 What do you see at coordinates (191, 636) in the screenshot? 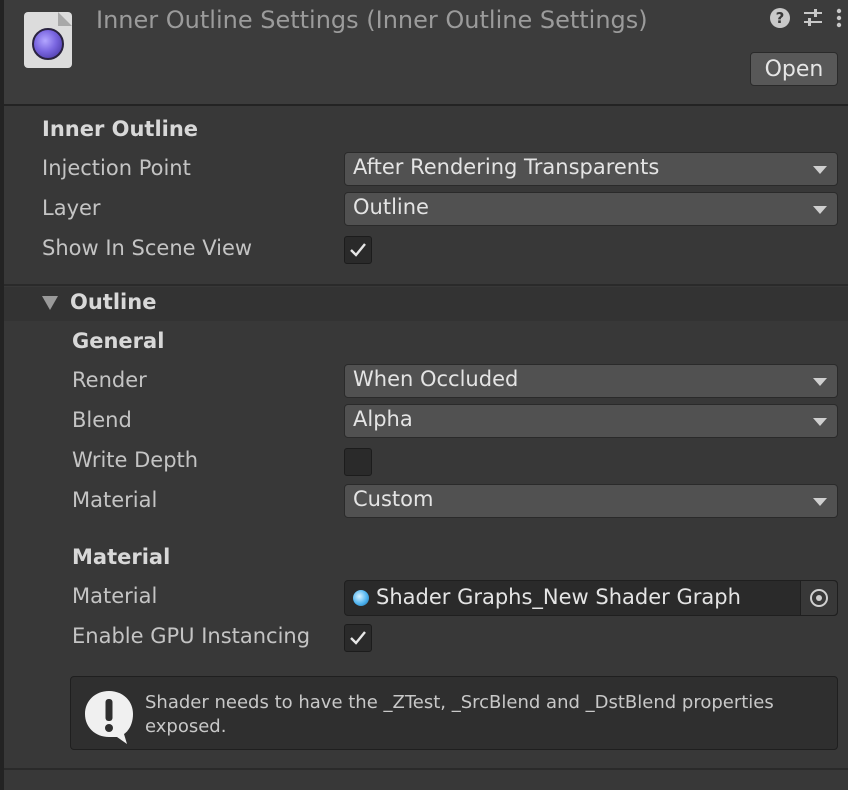
I see `gpu-instancing-label: Enable GPU Instancing` at bounding box center [191, 636].